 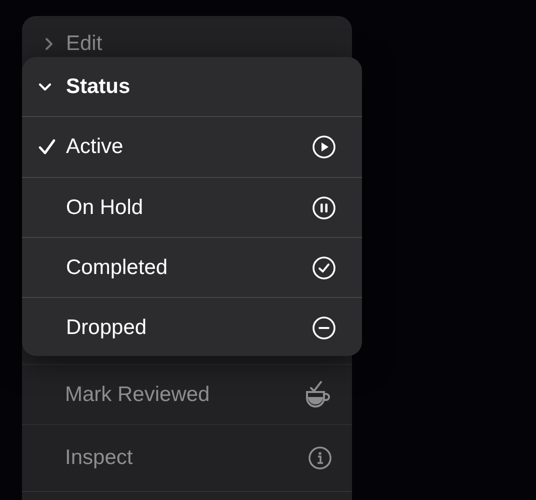 I want to click on status-option: On Hold, so click(x=192, y=207).